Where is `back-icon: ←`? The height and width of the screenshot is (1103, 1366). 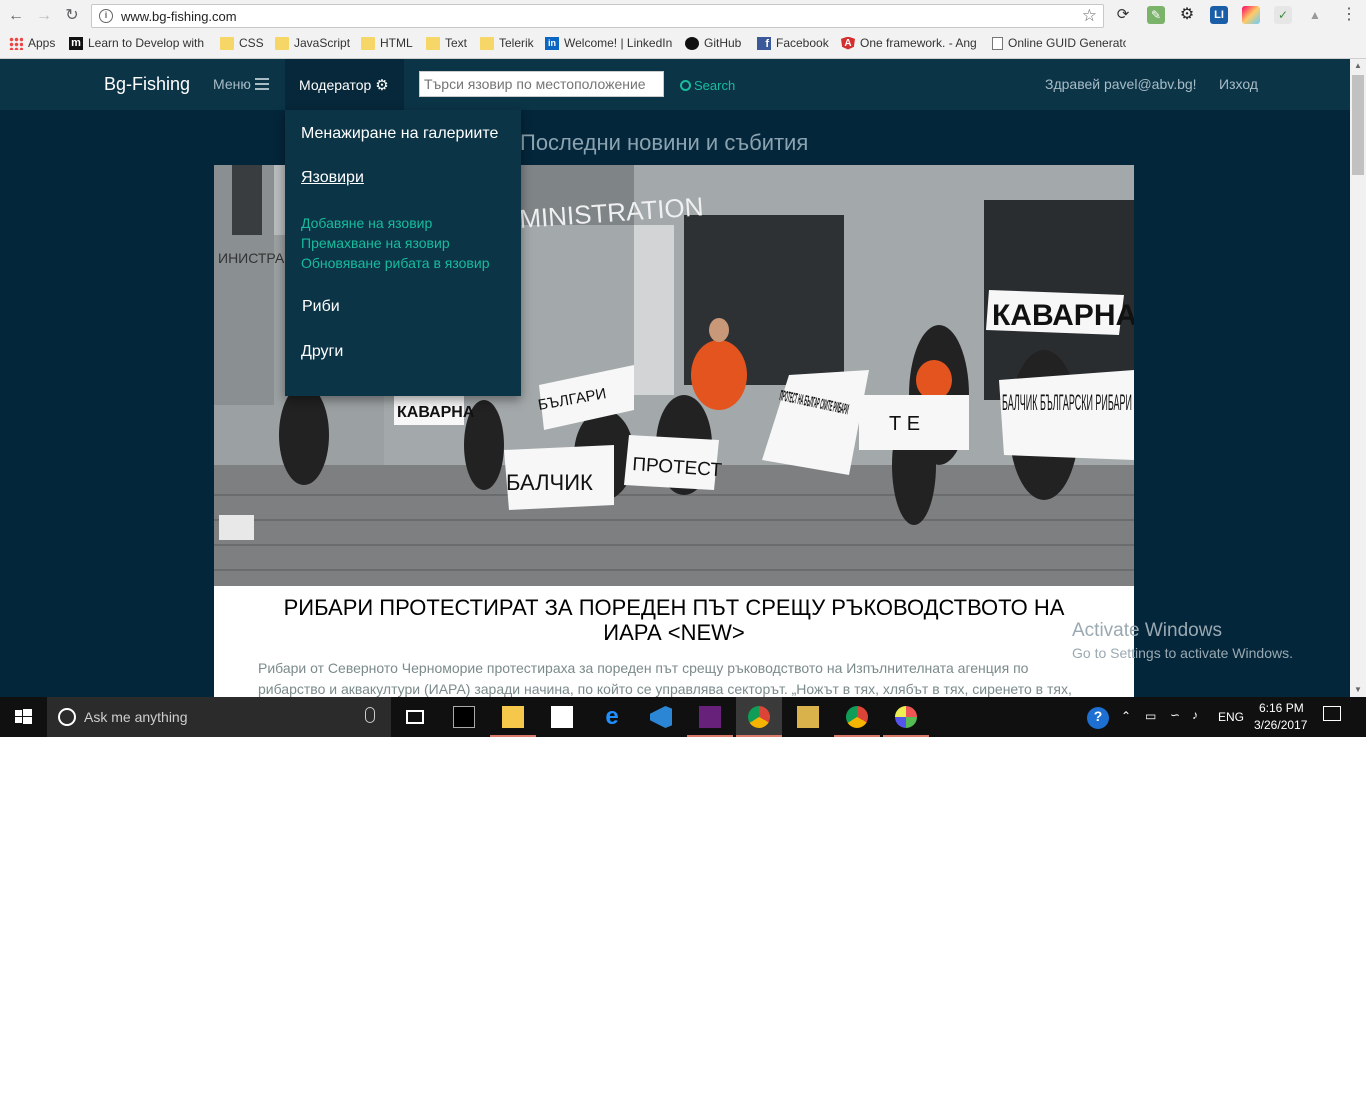 back-icon: ← is located at coordinates (16, 16).